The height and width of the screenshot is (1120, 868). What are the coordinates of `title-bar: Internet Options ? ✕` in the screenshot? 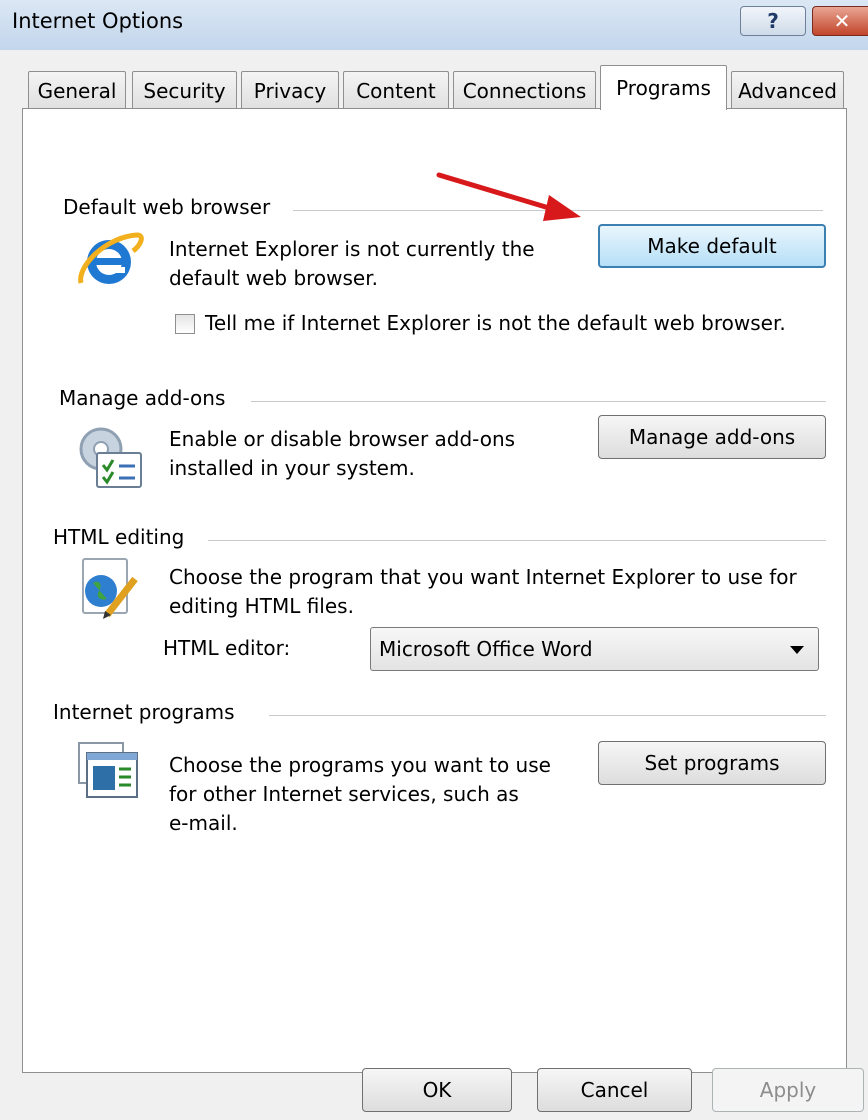 It's located at (434, 25).